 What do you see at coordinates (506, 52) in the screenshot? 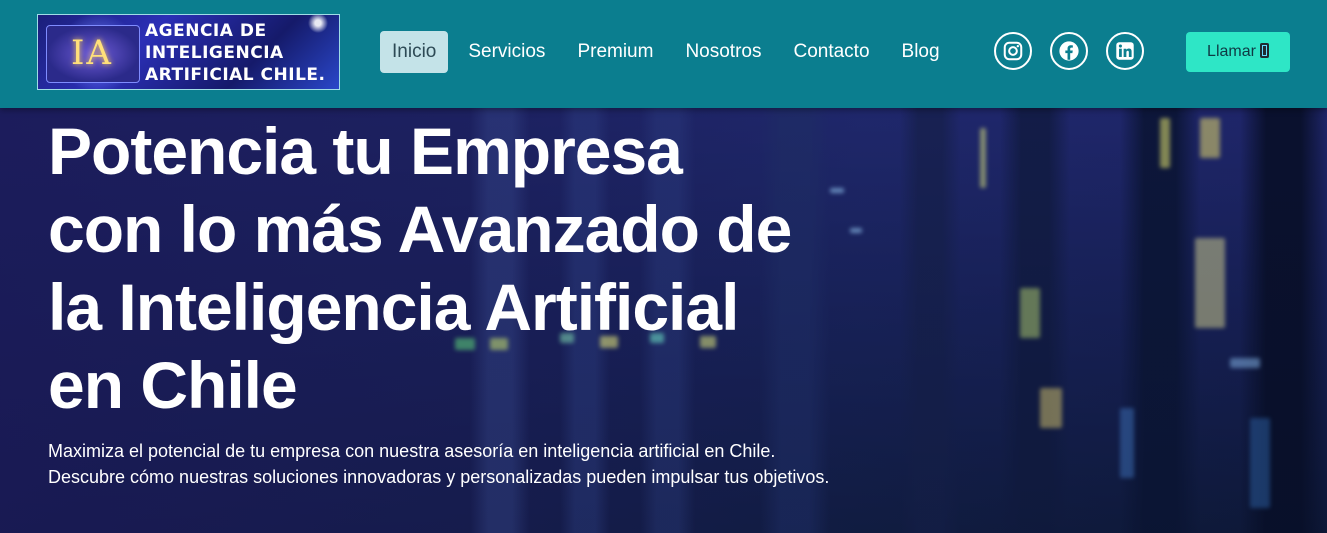
I see `nav-servicios: Servicios` at bounding box center [506, 52].